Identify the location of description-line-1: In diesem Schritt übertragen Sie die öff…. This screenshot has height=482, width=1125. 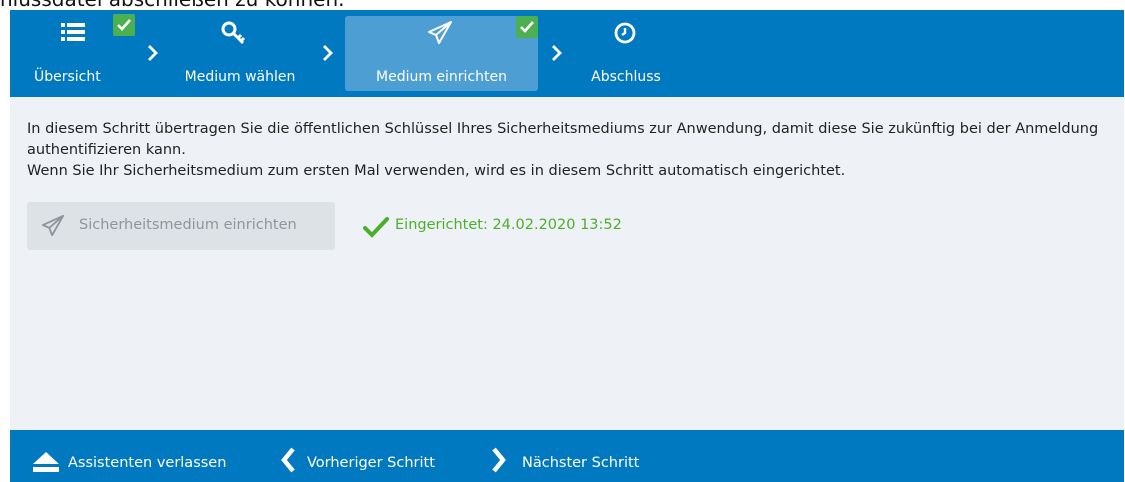
(563, 139).